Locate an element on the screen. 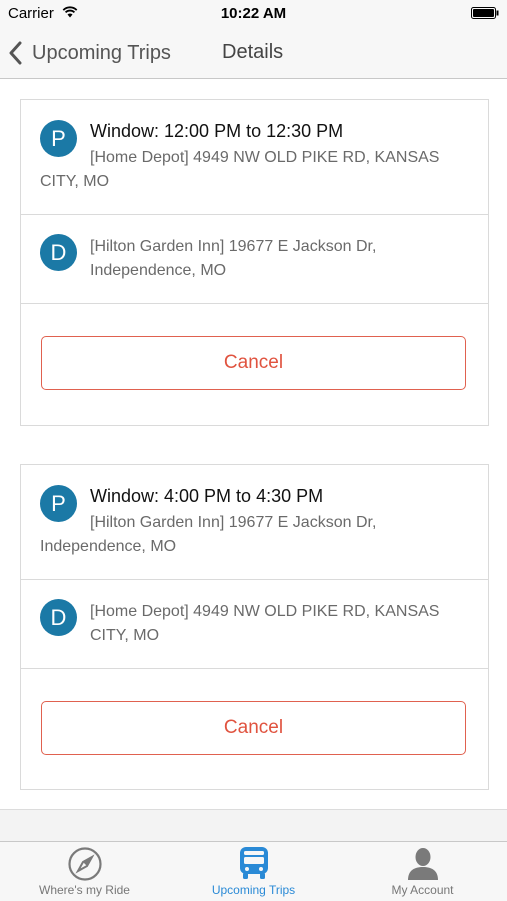 The image size is (507, 901). dropoff-address-line2: CITY, MO is located at coordinates (125, 635).